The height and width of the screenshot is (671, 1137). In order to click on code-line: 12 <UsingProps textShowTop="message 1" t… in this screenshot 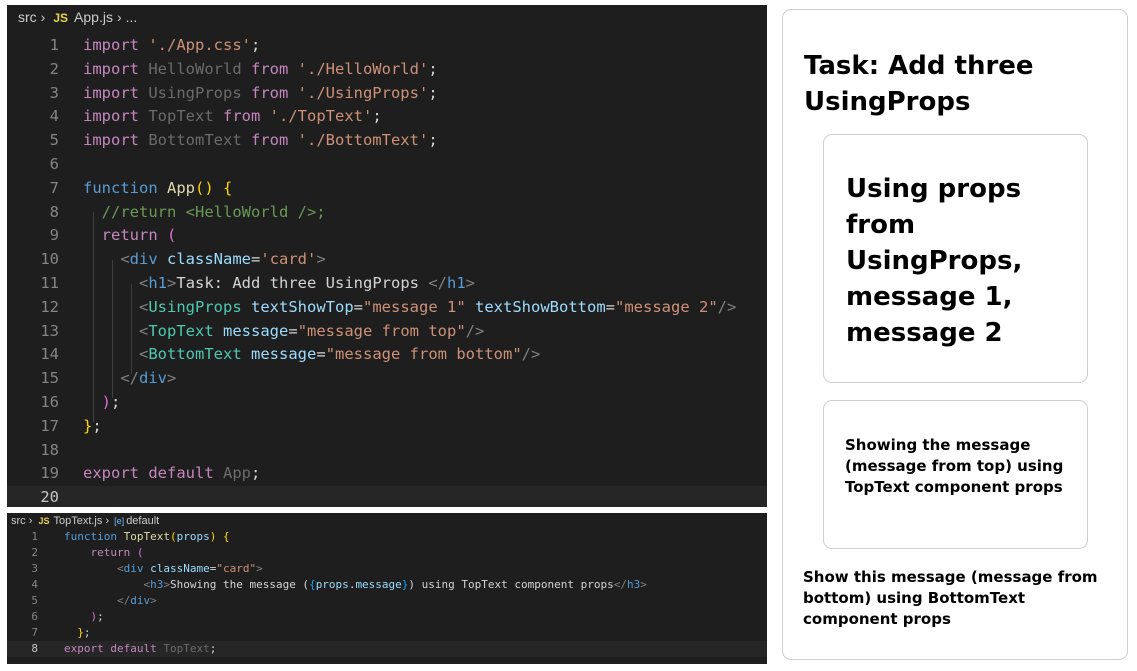, I will do `click(387, 308)`.